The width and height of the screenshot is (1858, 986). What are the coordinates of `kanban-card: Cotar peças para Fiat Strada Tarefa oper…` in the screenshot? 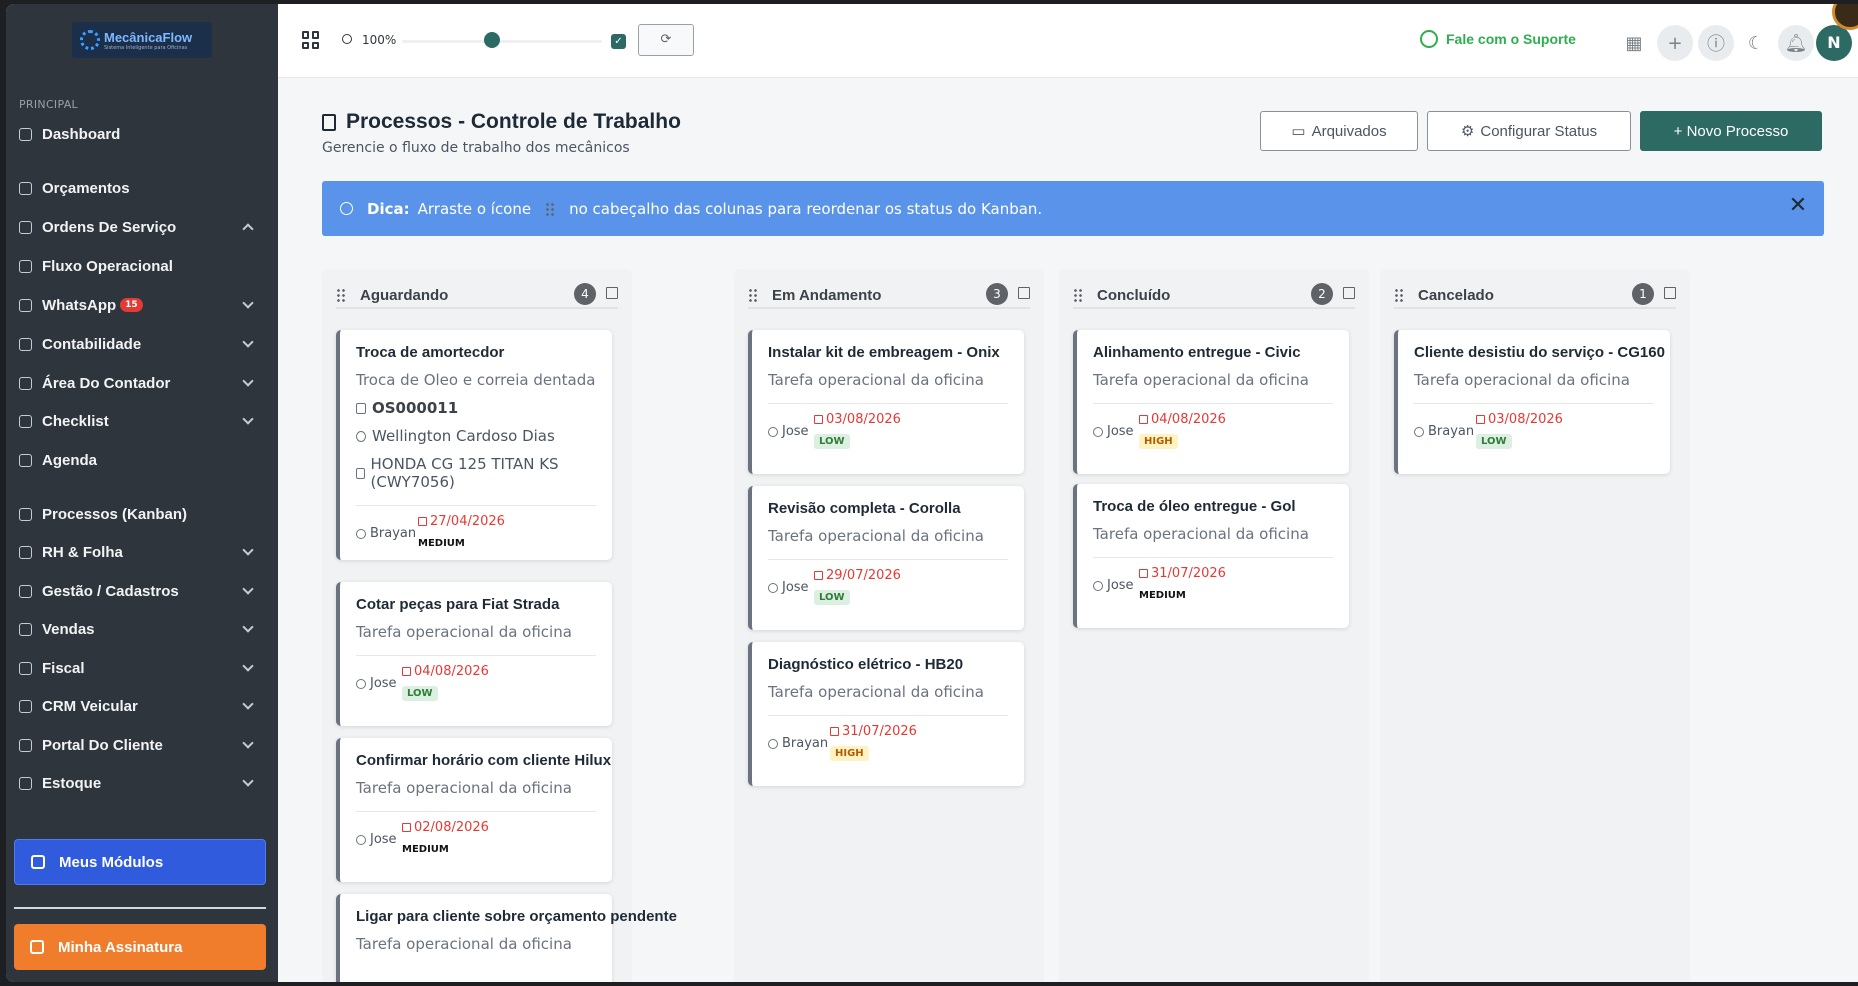 It's located at (474, 654).